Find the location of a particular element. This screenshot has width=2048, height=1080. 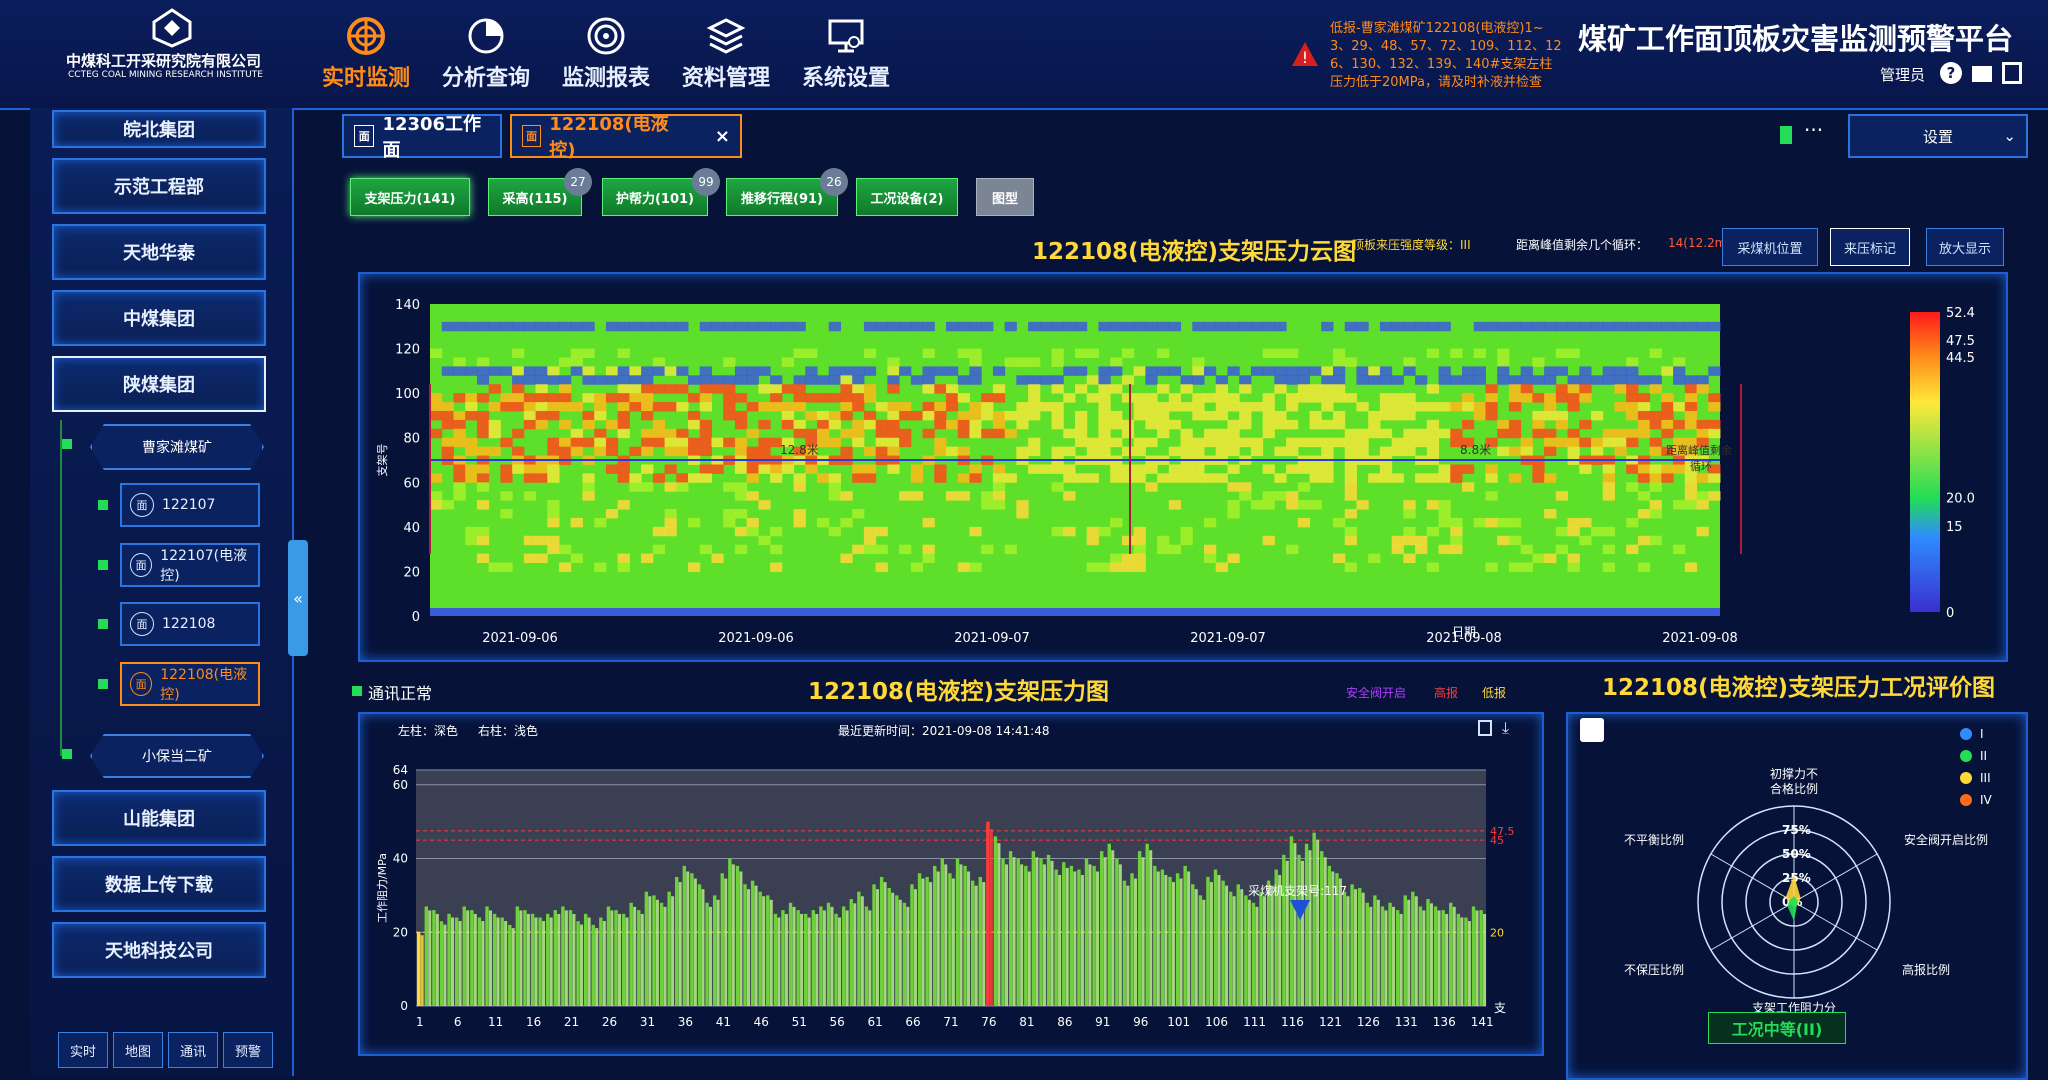

sidebar-item-data-upload: 数据上传下载 is located at coordinates (159, 884).